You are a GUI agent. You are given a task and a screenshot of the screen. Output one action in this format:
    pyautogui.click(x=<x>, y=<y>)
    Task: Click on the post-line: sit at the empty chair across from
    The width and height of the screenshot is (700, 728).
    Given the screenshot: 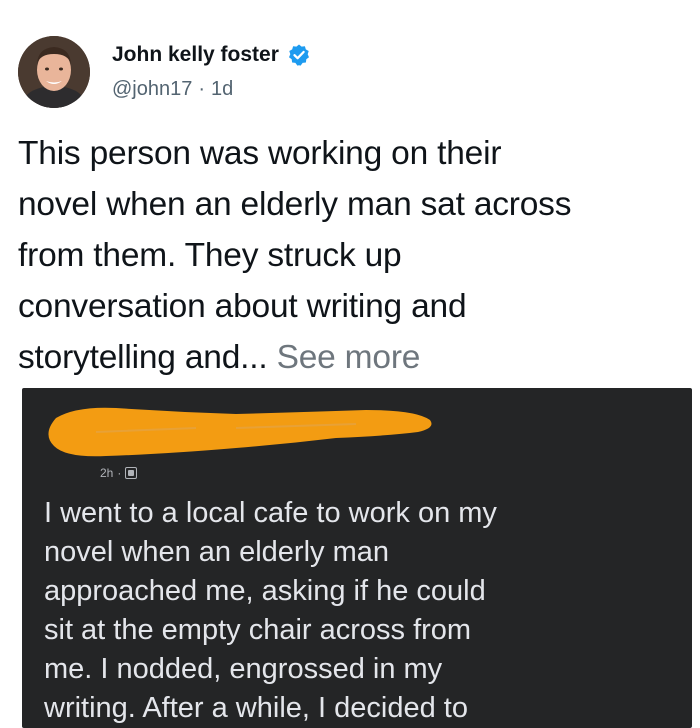 What is the action you would take?
    pyautogui.click(x=258, y=630)
    